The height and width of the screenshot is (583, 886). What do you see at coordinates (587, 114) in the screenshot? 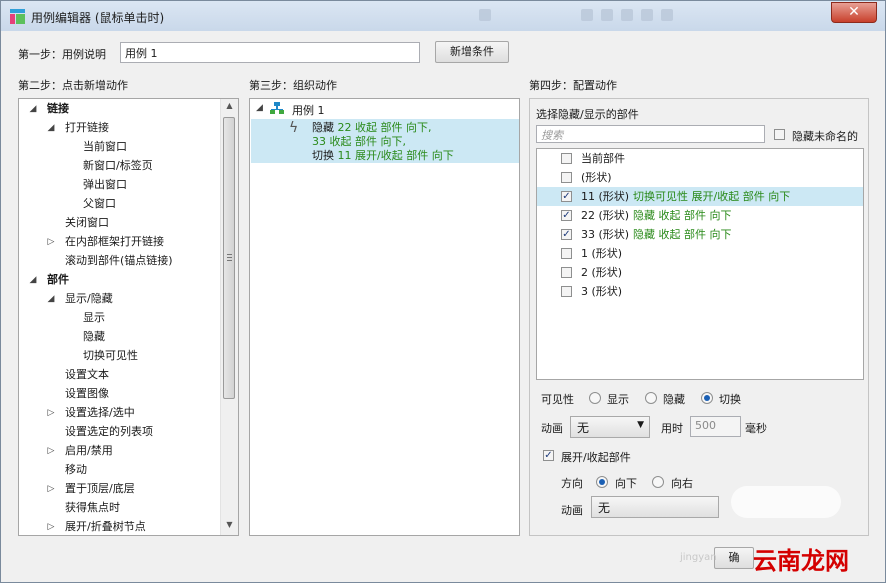
I see `widget-section-label: 选择隐藏/显示的部件` at bounding box center [587, 114].